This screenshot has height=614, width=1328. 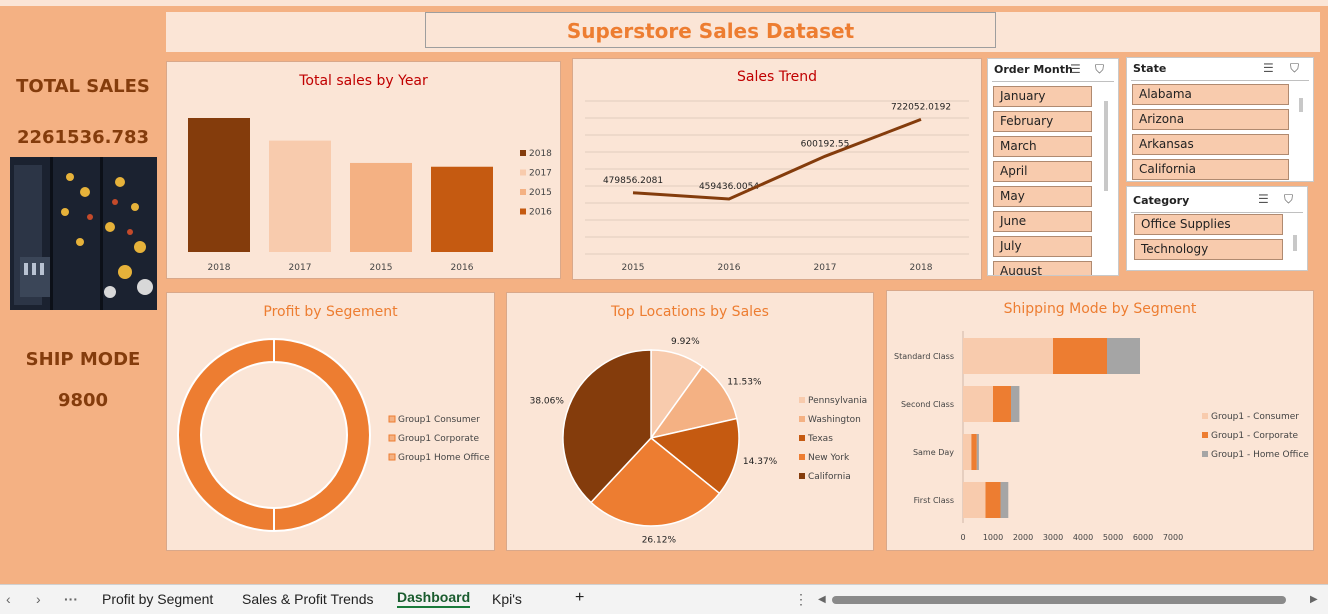 I want to click on bar-chart-svg: 2018 2017 2015 2016 2018 2017 2015 2016, so click(x=370, y=195).